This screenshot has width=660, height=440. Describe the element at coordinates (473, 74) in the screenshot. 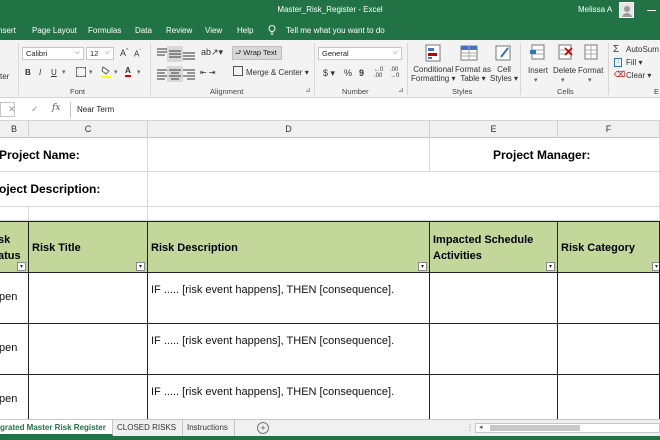

I see `format-as-table-button: Format as Table ▾` at that location.